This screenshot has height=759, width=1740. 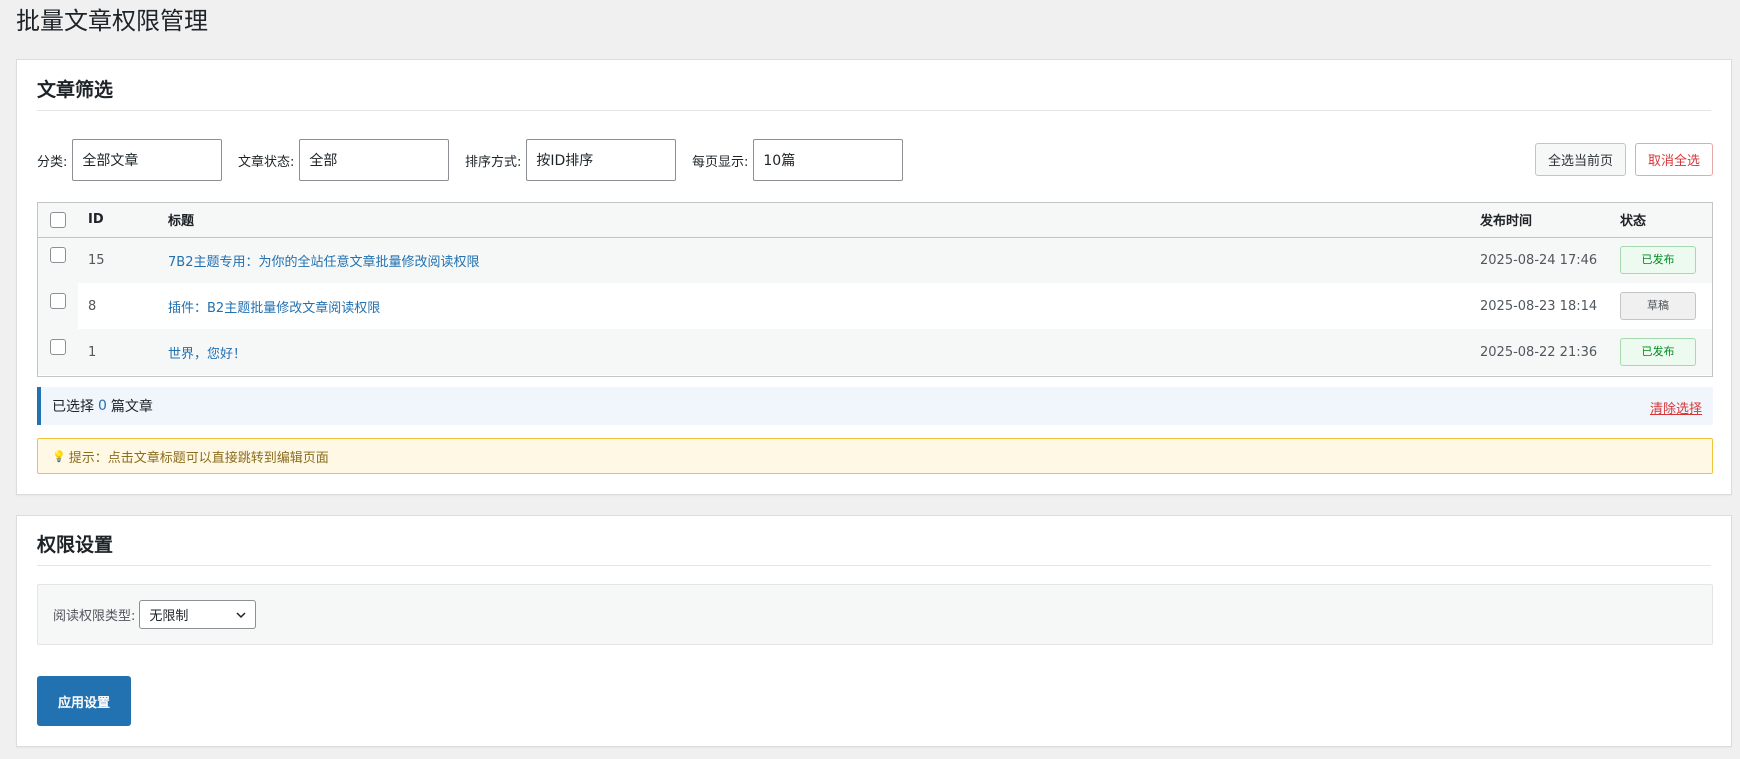 I want to click on selection-suffix: 篇文章, so click(x=131, y=407).